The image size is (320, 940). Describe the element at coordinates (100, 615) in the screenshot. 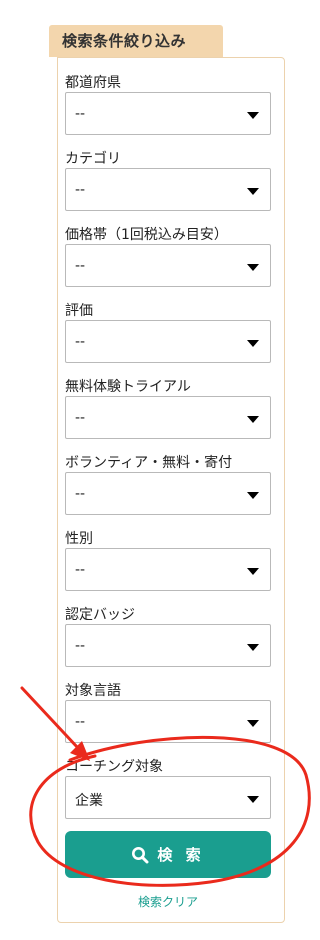

I see `badge-label: 認定バッジ` at that location.